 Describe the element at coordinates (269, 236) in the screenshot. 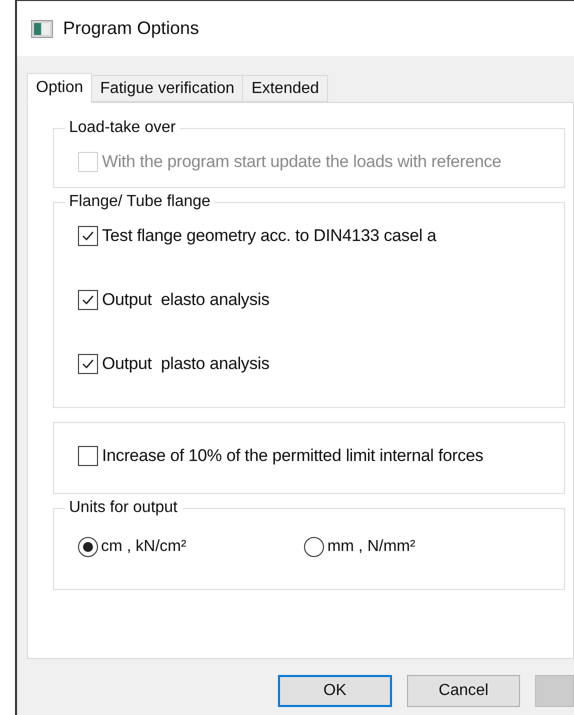

I see `checkbox-label: Test flange geometry acc. to DIN4133 casel a` at that location.